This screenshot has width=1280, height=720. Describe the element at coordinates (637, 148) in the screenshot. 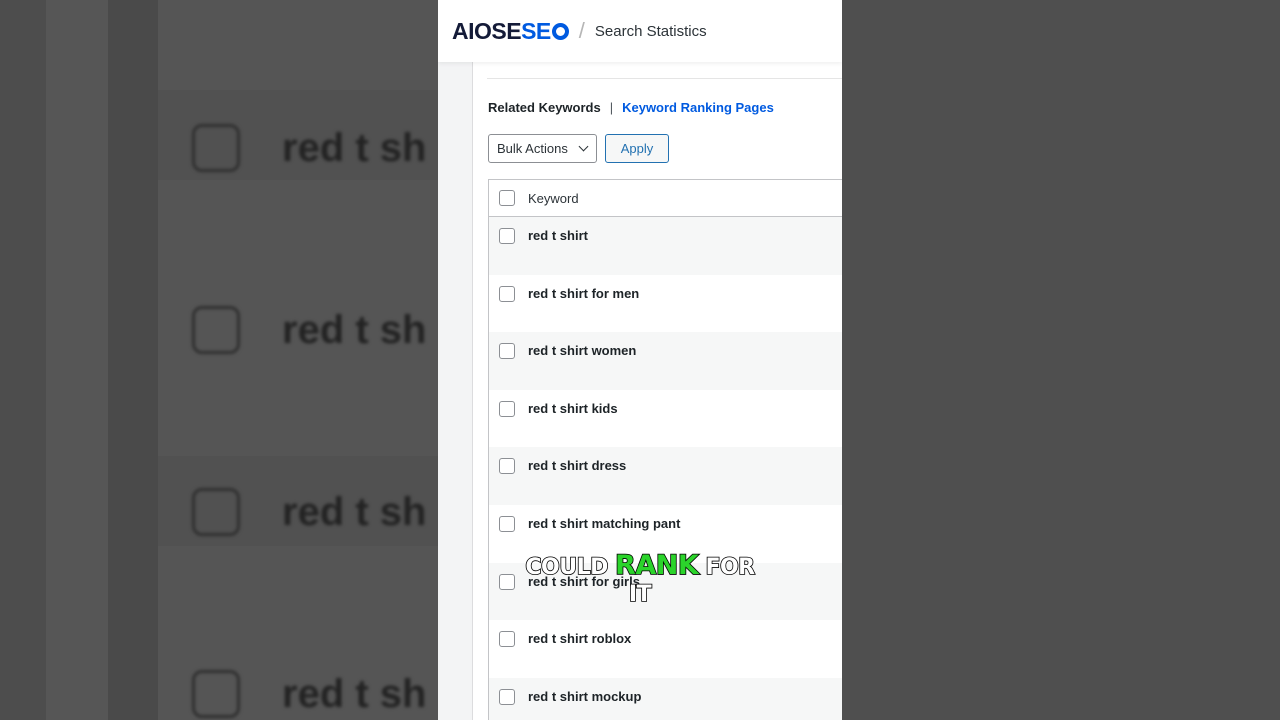

I see `apply-button: Apply` at that location.